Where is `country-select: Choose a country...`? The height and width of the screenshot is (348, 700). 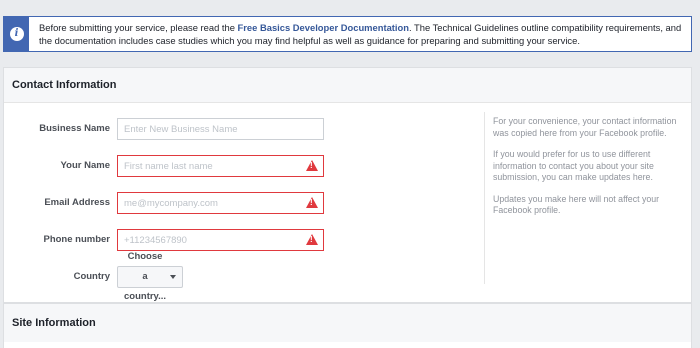 country-select: Choose a country... is located at coordinates (150, 276).